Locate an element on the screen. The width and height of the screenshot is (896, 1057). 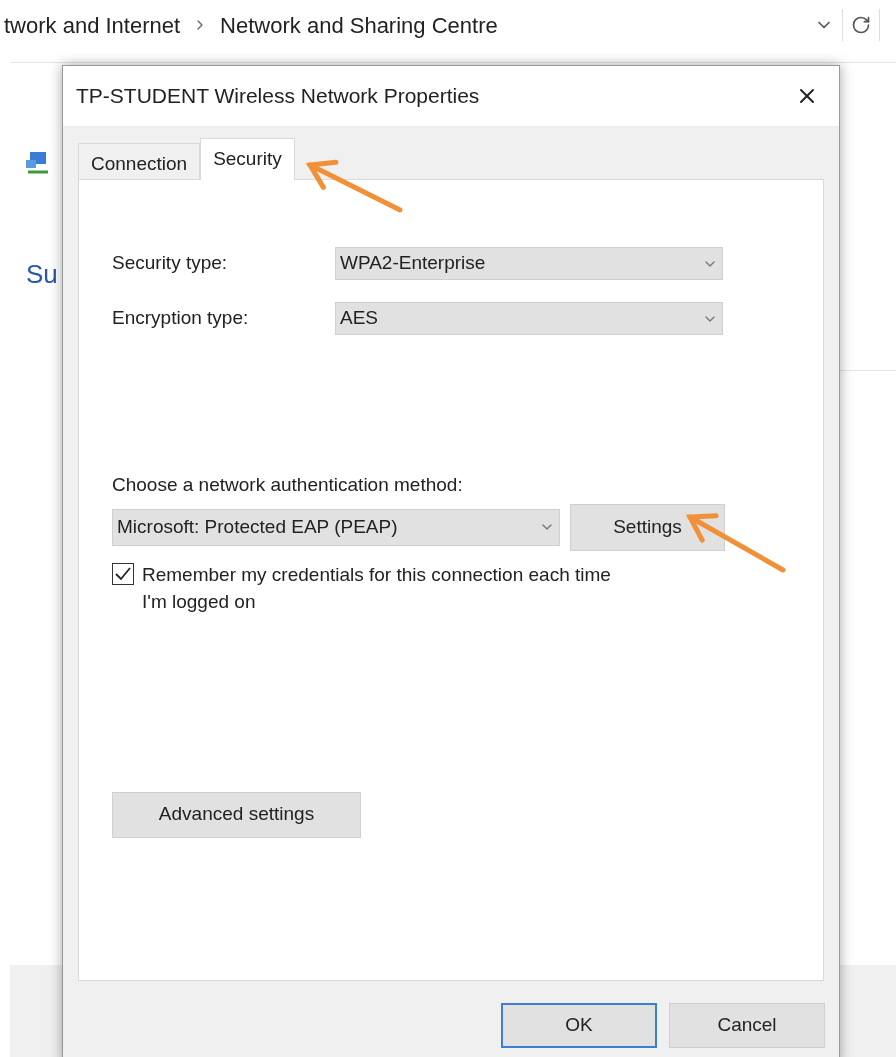
dialog-button: Cancel is located at coordinates (747, 1025).